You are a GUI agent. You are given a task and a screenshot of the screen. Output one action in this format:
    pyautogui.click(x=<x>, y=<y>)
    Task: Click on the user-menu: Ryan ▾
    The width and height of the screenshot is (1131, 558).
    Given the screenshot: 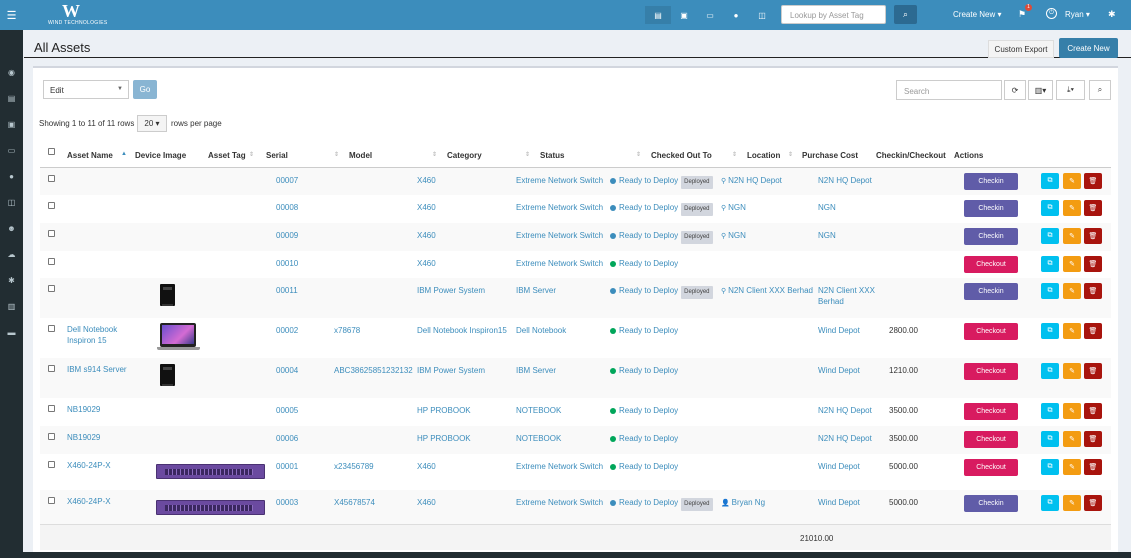 What is the action you would take?
    pyautogui.click(x=1077, y=14)
    